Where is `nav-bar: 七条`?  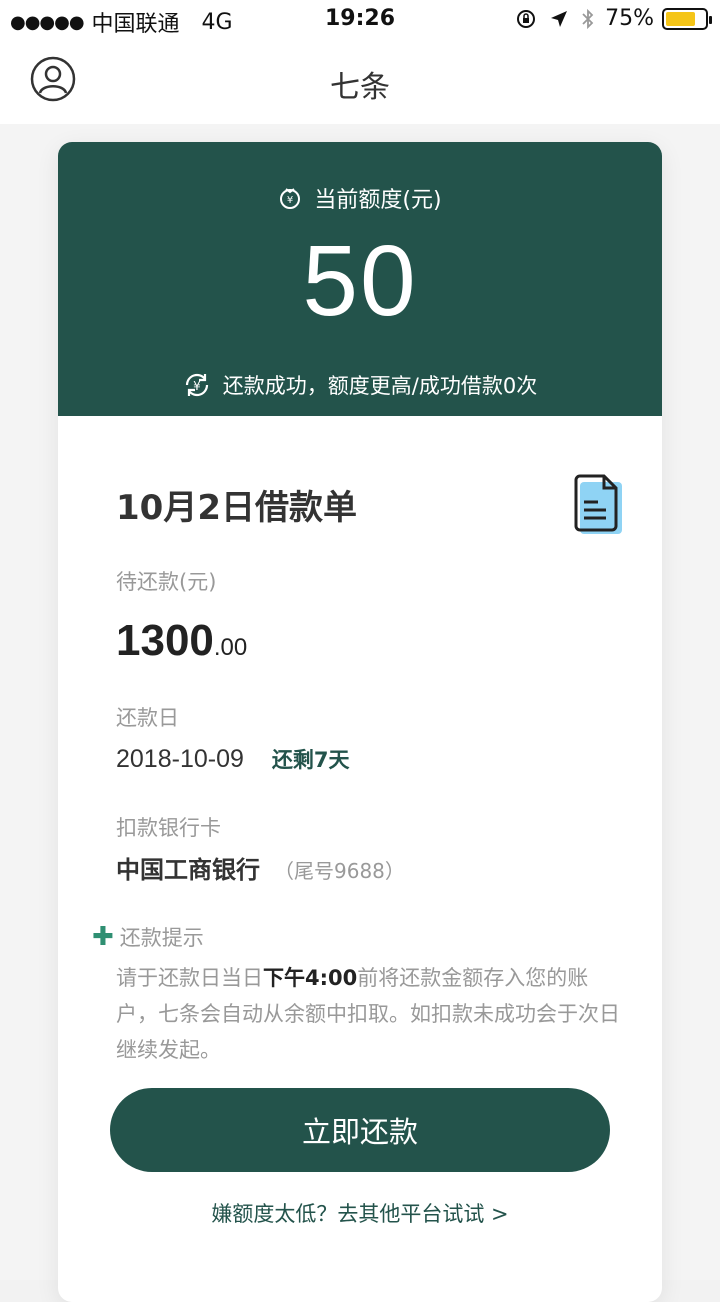 nav-bar: 七条 is located at coordinates (360, 82).